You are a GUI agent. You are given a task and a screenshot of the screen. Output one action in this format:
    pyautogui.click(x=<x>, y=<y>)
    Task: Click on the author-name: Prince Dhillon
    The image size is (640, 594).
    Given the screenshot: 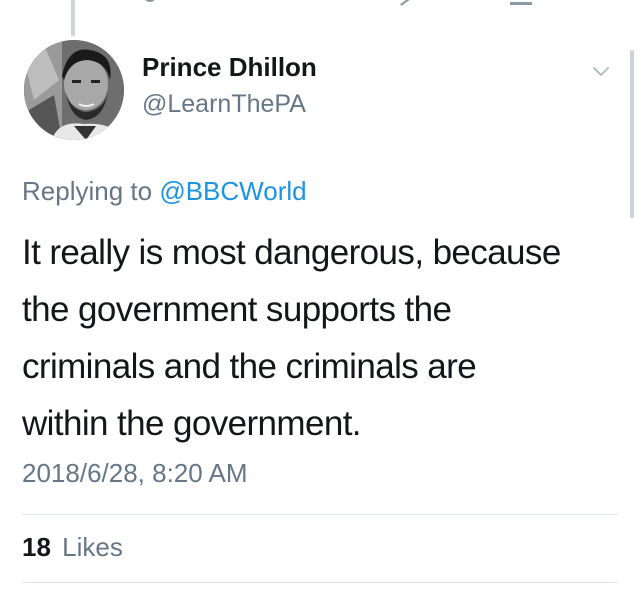 What is the action you would take?
    pyautogui.click(x=229, y=67)
    